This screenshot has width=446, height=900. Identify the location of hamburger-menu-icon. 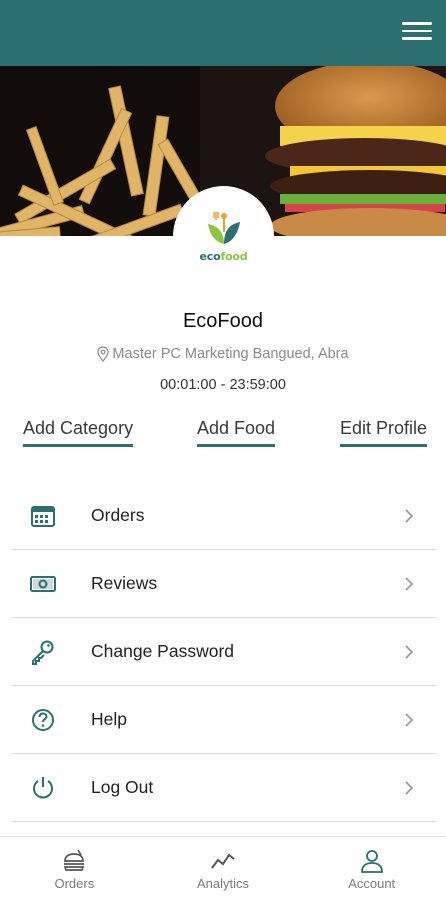
(417, 33).